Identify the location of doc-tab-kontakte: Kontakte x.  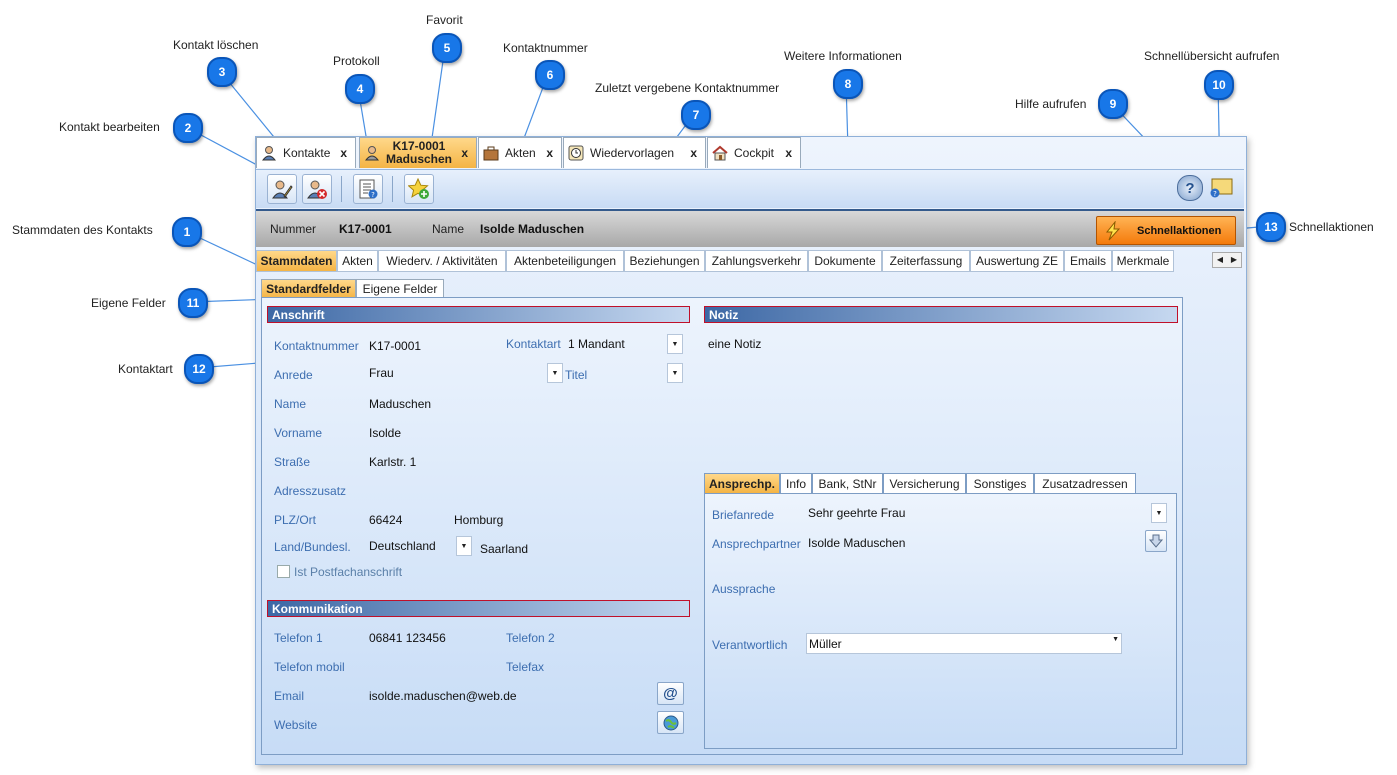
(306, 152).